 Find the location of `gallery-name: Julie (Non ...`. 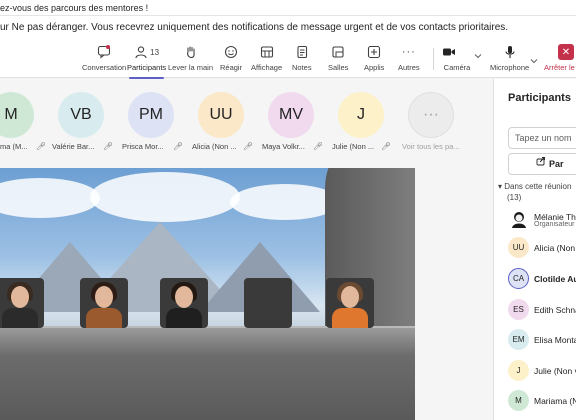

gallery-name: Julie (Non ... is located at coordinates (353, 146).